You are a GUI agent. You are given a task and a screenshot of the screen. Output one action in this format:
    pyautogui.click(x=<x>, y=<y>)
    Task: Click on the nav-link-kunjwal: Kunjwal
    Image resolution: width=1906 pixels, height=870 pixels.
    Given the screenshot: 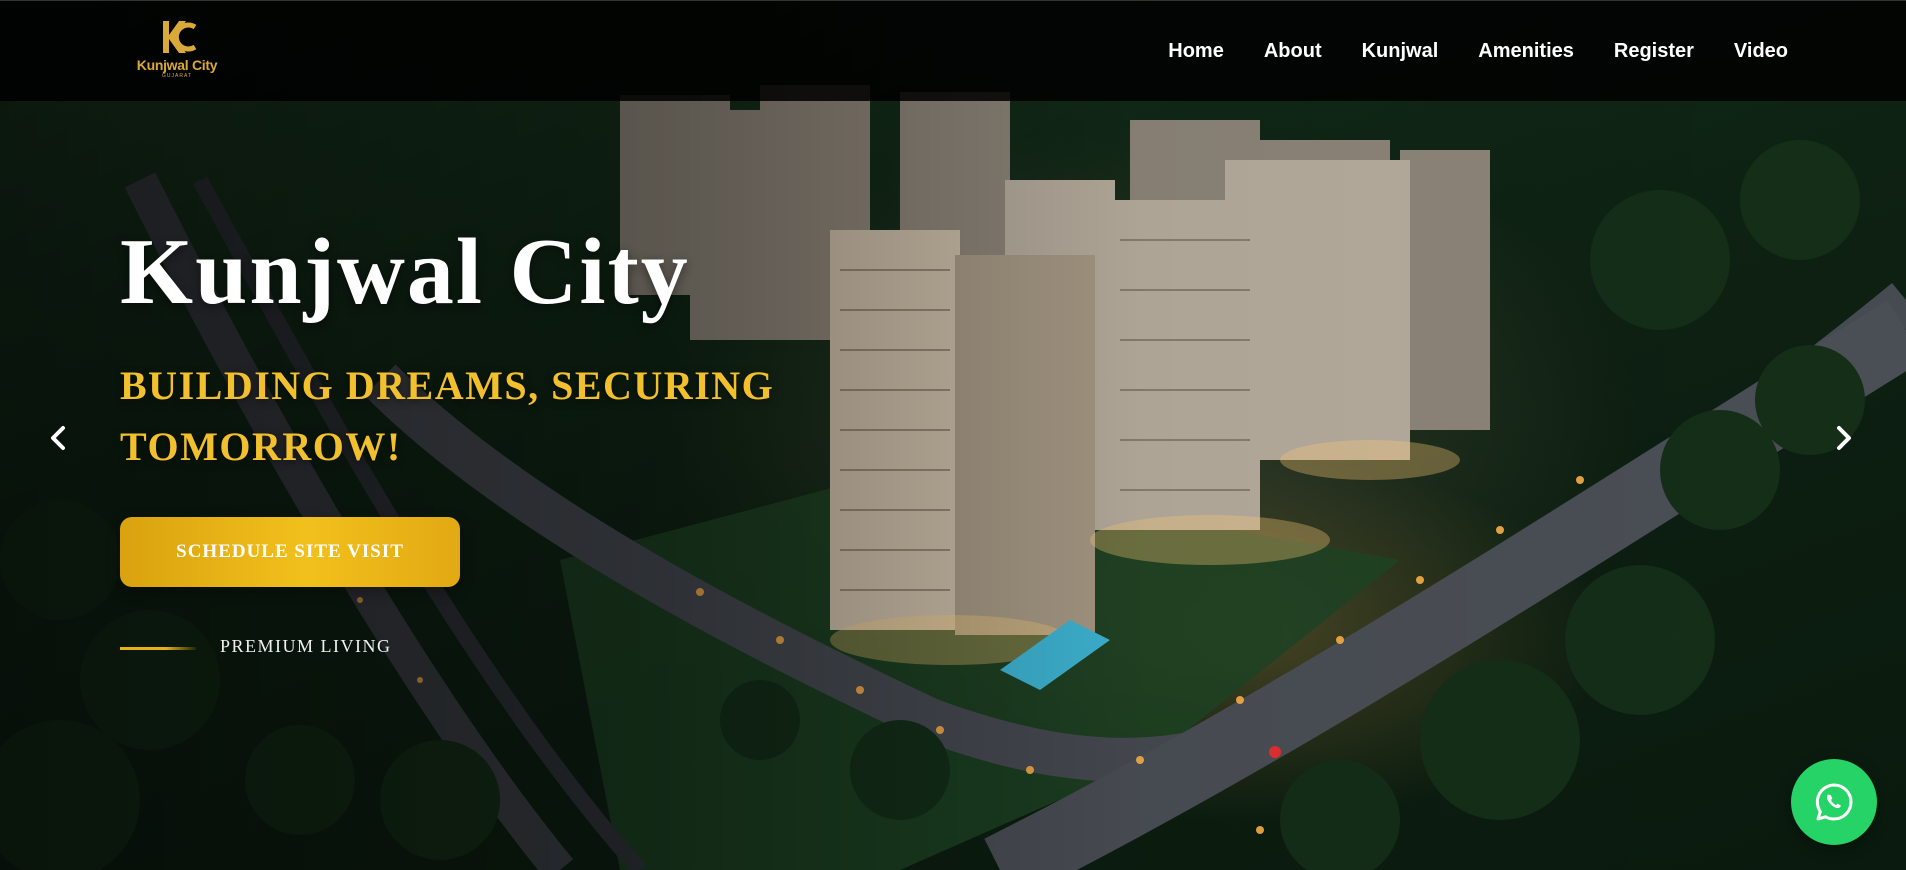 What is the action you would take?
    pyautogui.click(x=1400, y=51)
    